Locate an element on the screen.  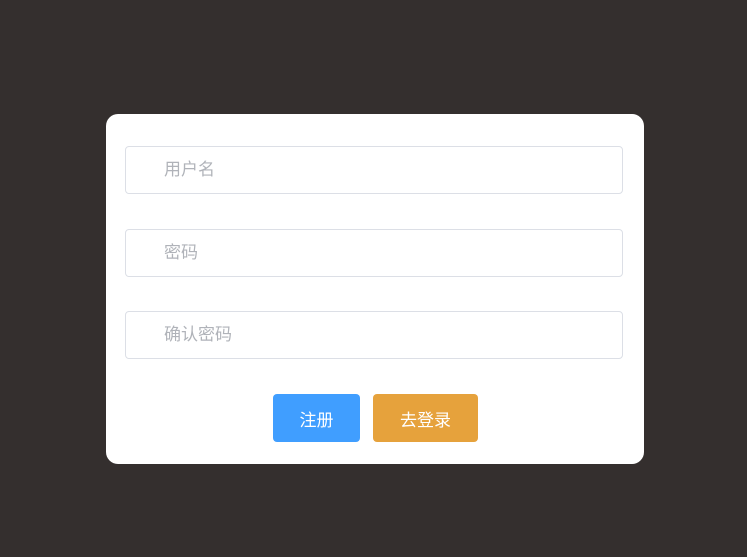
confirm-password-input is located at coordinates (374, 335).